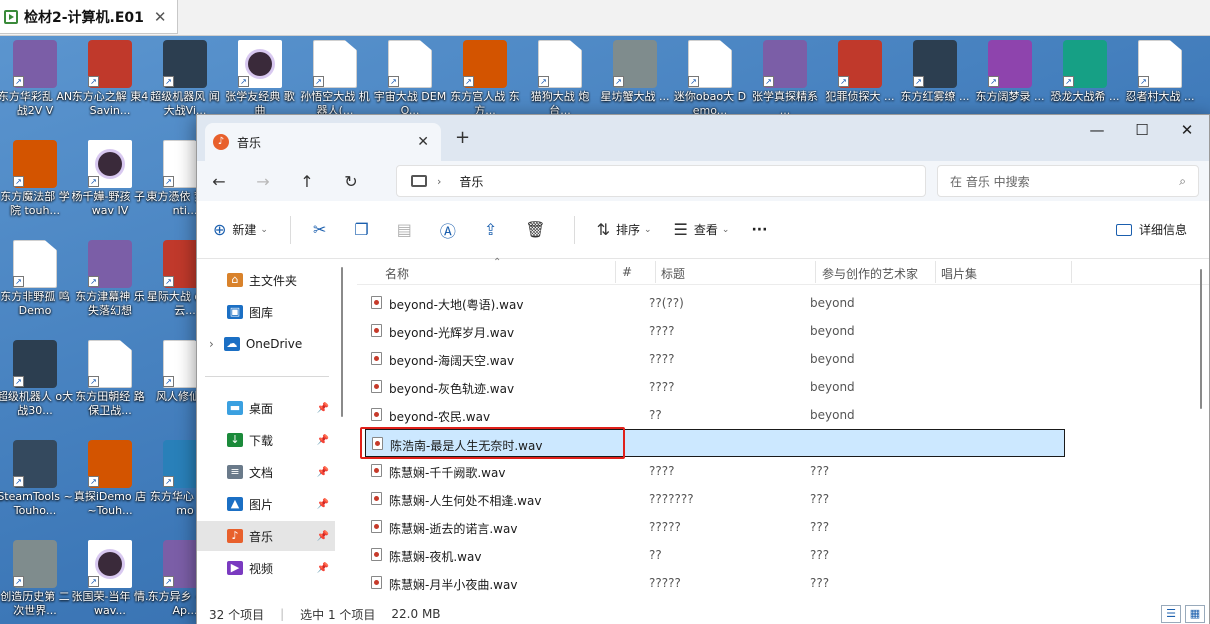 The image size is (1210, 624). I want to click on file-row: 陈慧娴-夜机.wav?????, so click(715, 555).